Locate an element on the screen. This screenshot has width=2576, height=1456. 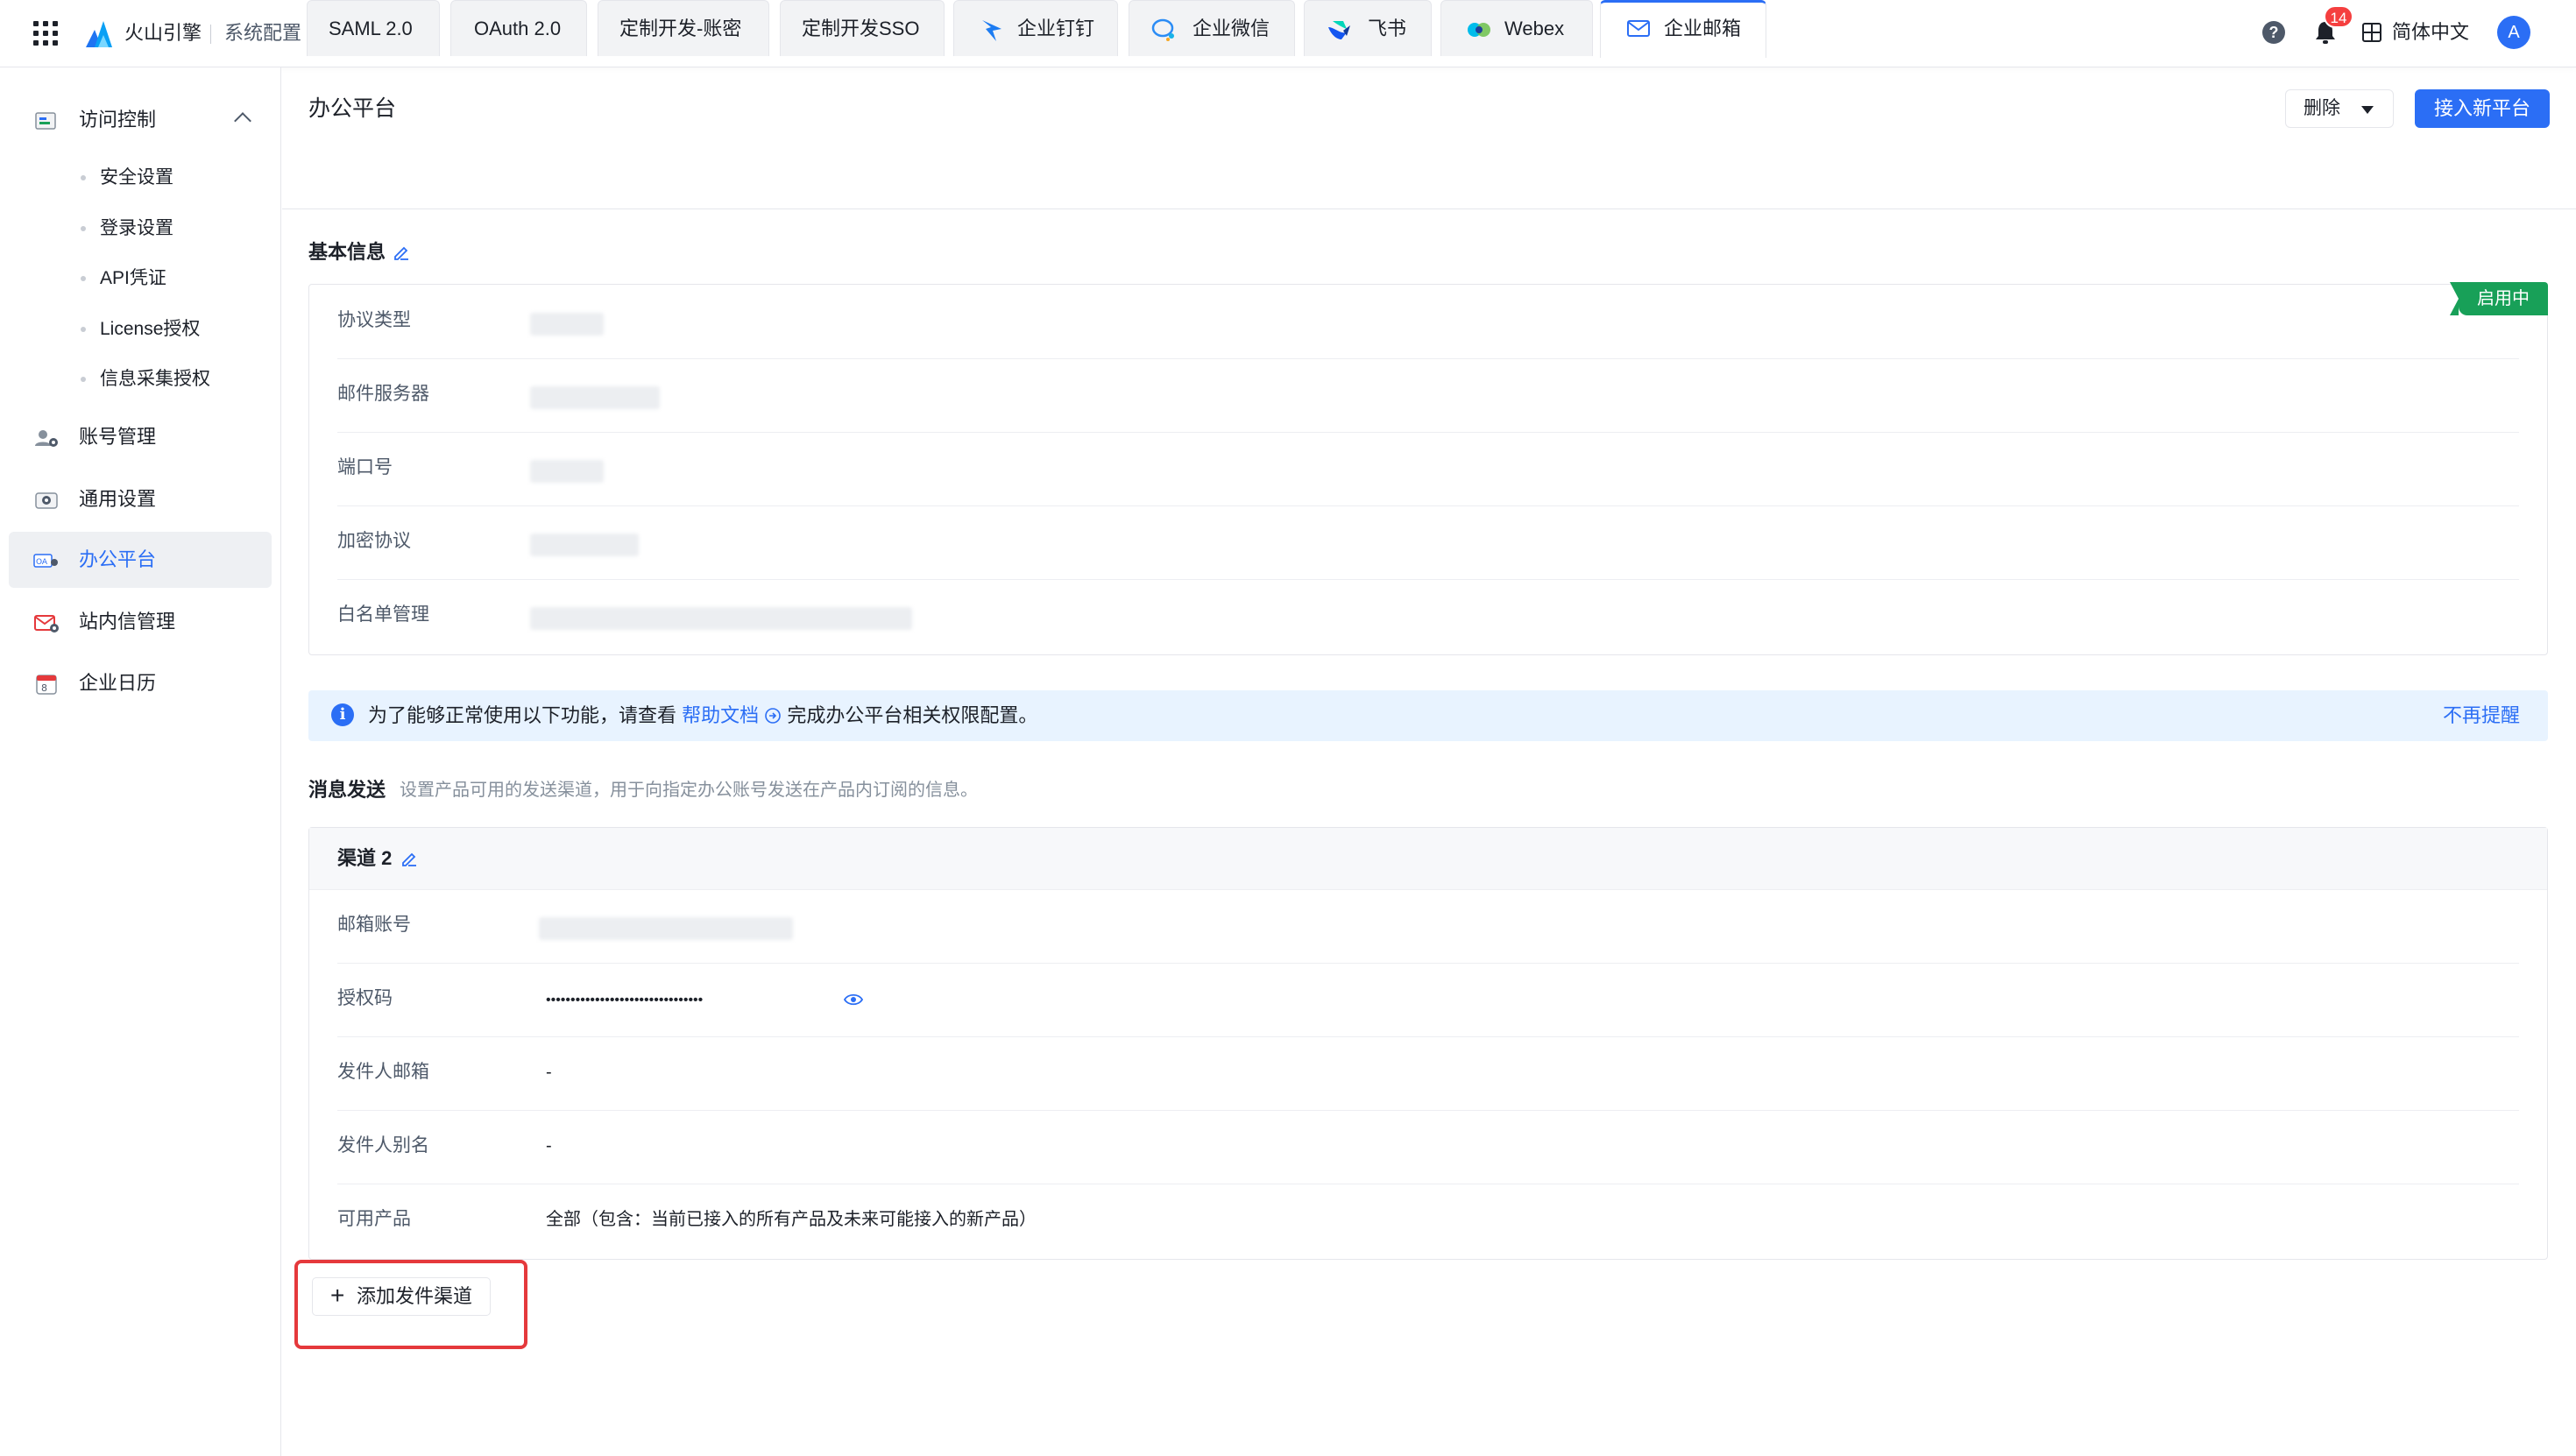
mail-settings-icon is located at coordinates (46, 624).